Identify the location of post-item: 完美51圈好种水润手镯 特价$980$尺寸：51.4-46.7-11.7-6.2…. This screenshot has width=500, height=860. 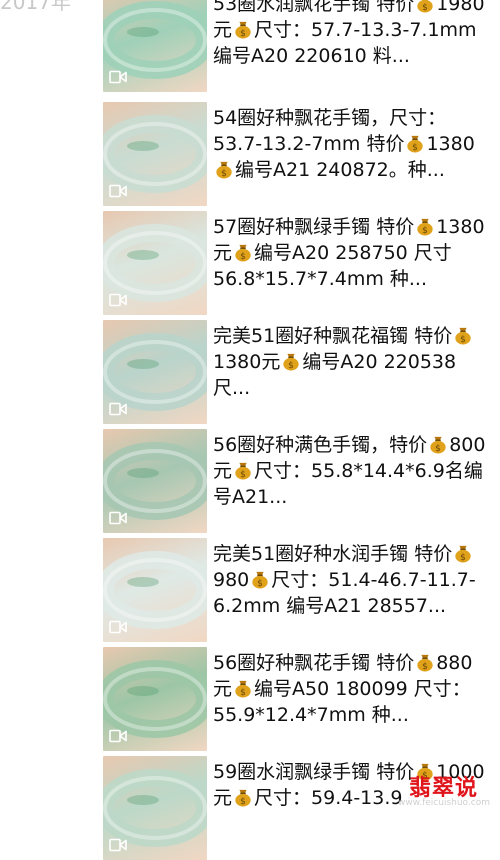
(301, 590).